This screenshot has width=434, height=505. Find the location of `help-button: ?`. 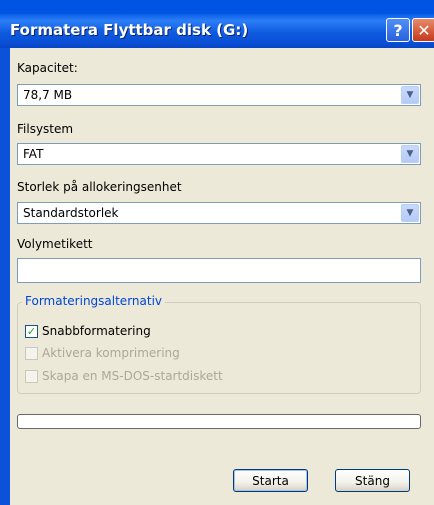

help-button: ? is located at coordinates (398, 30).